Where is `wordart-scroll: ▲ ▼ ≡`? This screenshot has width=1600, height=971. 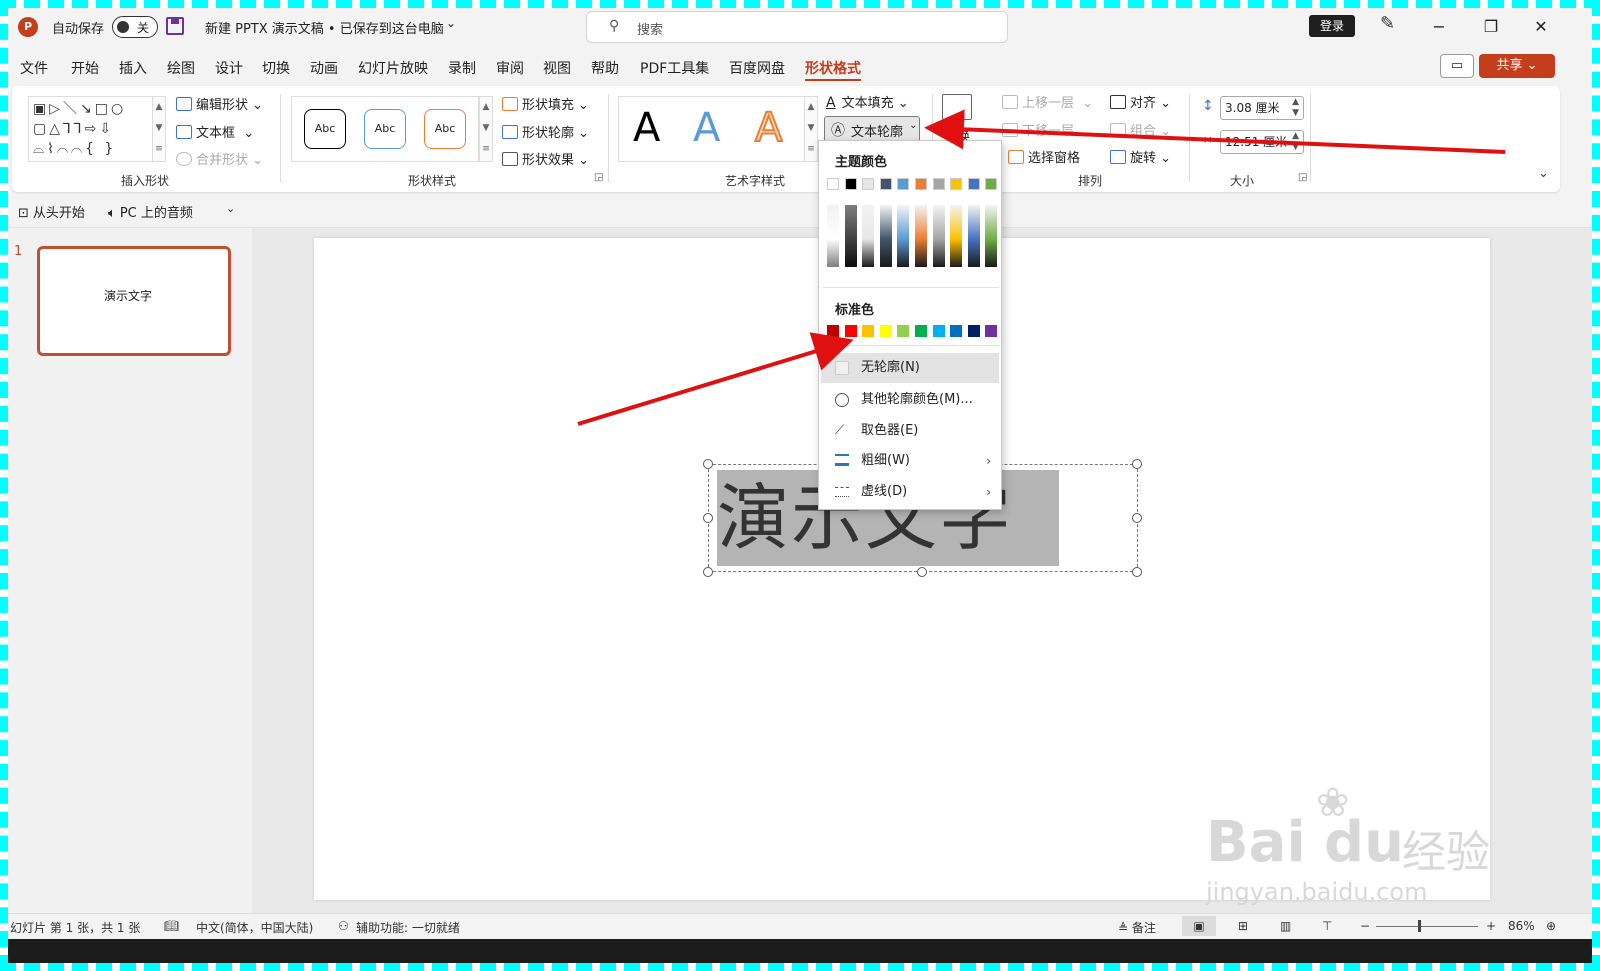 wordart-scroll: ▲ ▼ ≡ is located at coordinates (811, 129).